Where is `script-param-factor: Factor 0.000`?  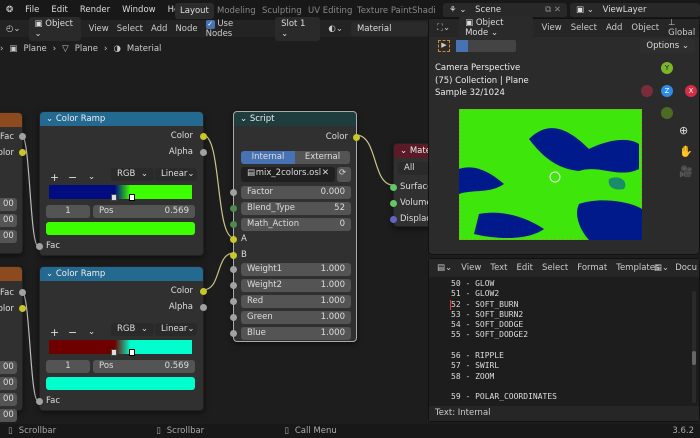 script-param-factor: Factor 0.000 is located at coordinates (296, 192).